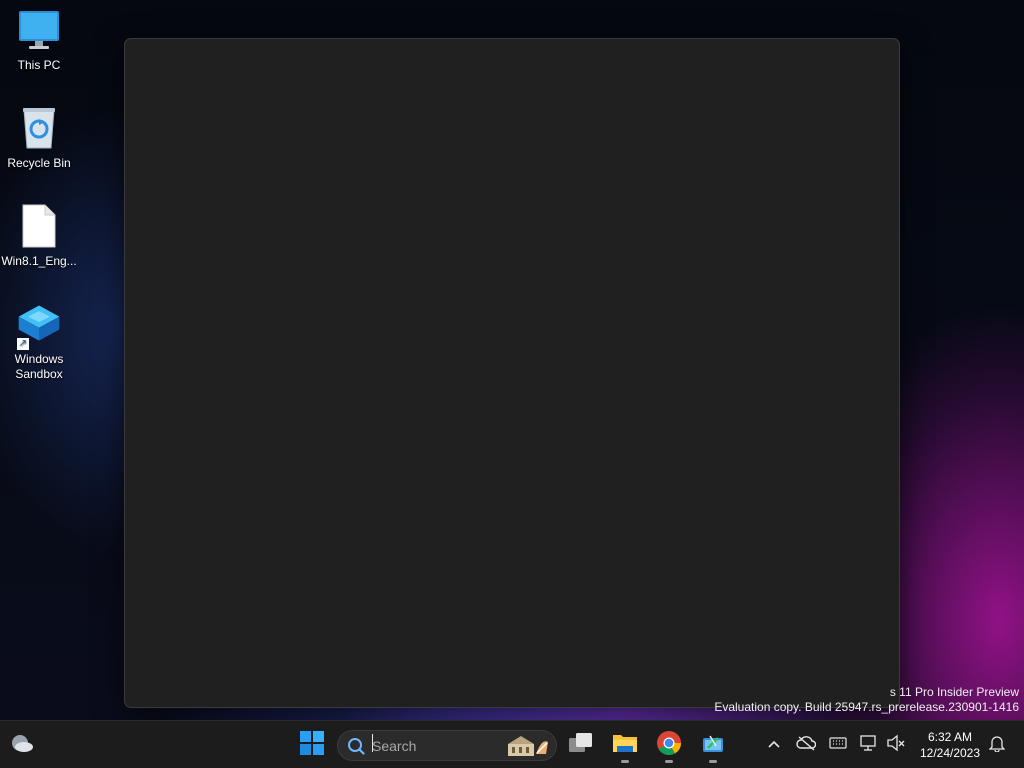  I want to click on task-view-button, so click(581, 745).